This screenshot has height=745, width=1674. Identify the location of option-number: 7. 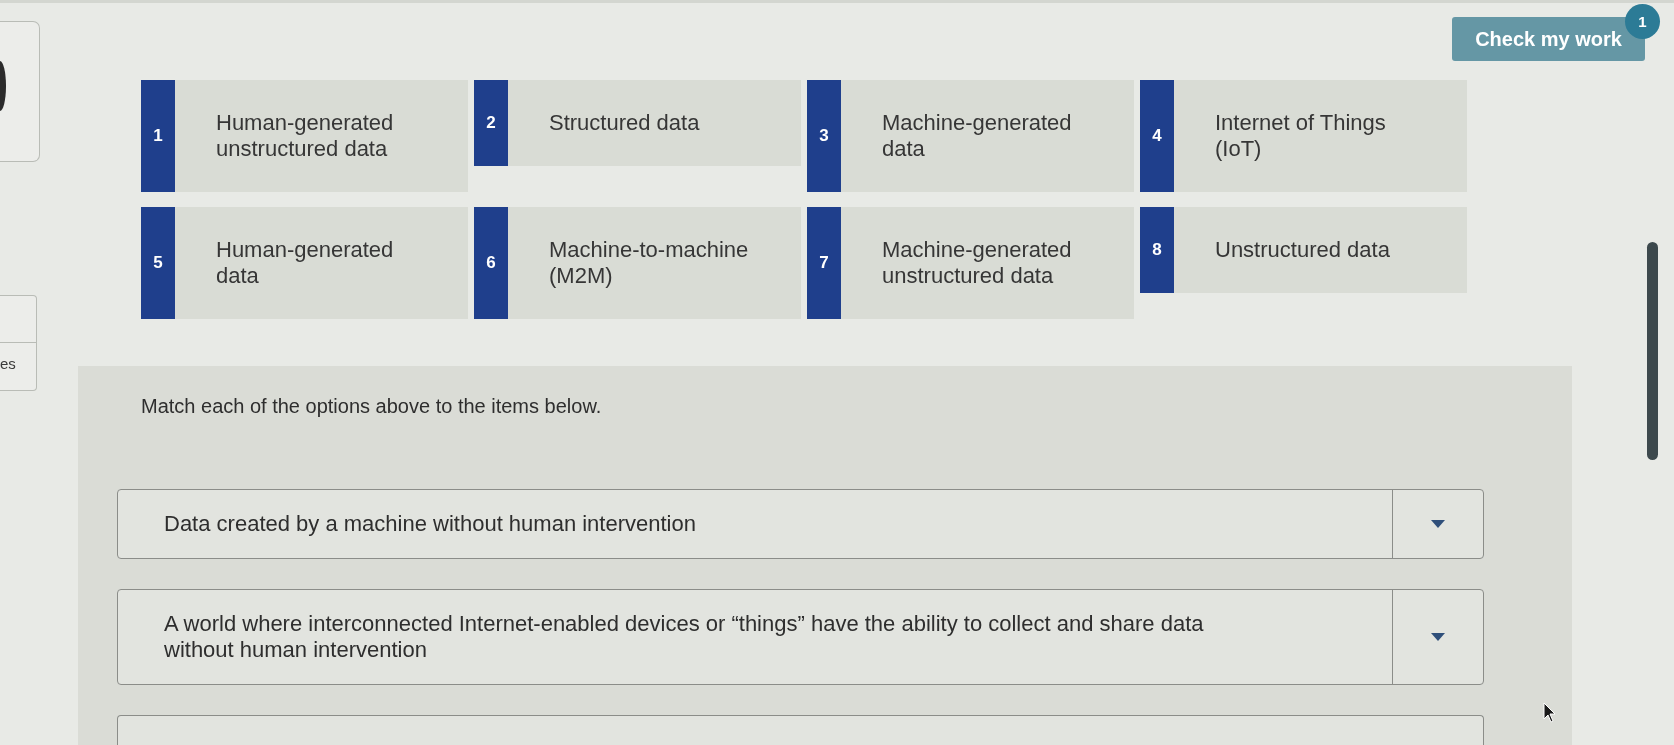
(824, 263).